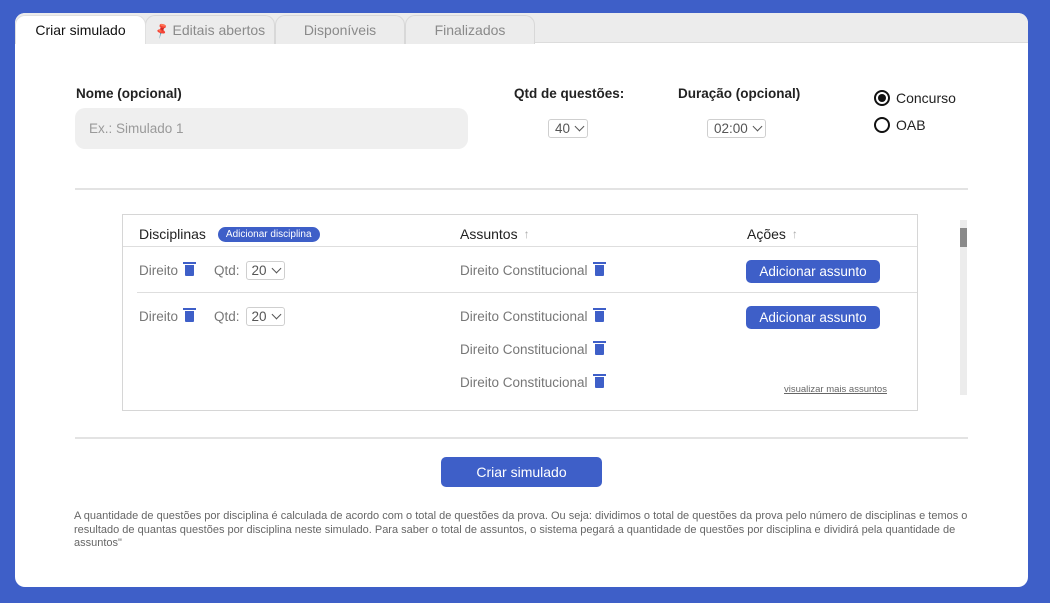 The image size is (1050, 603). Describe the element at coordinates (736, 128) in the screenshot. I see `duration-select: 02:00` at that location.